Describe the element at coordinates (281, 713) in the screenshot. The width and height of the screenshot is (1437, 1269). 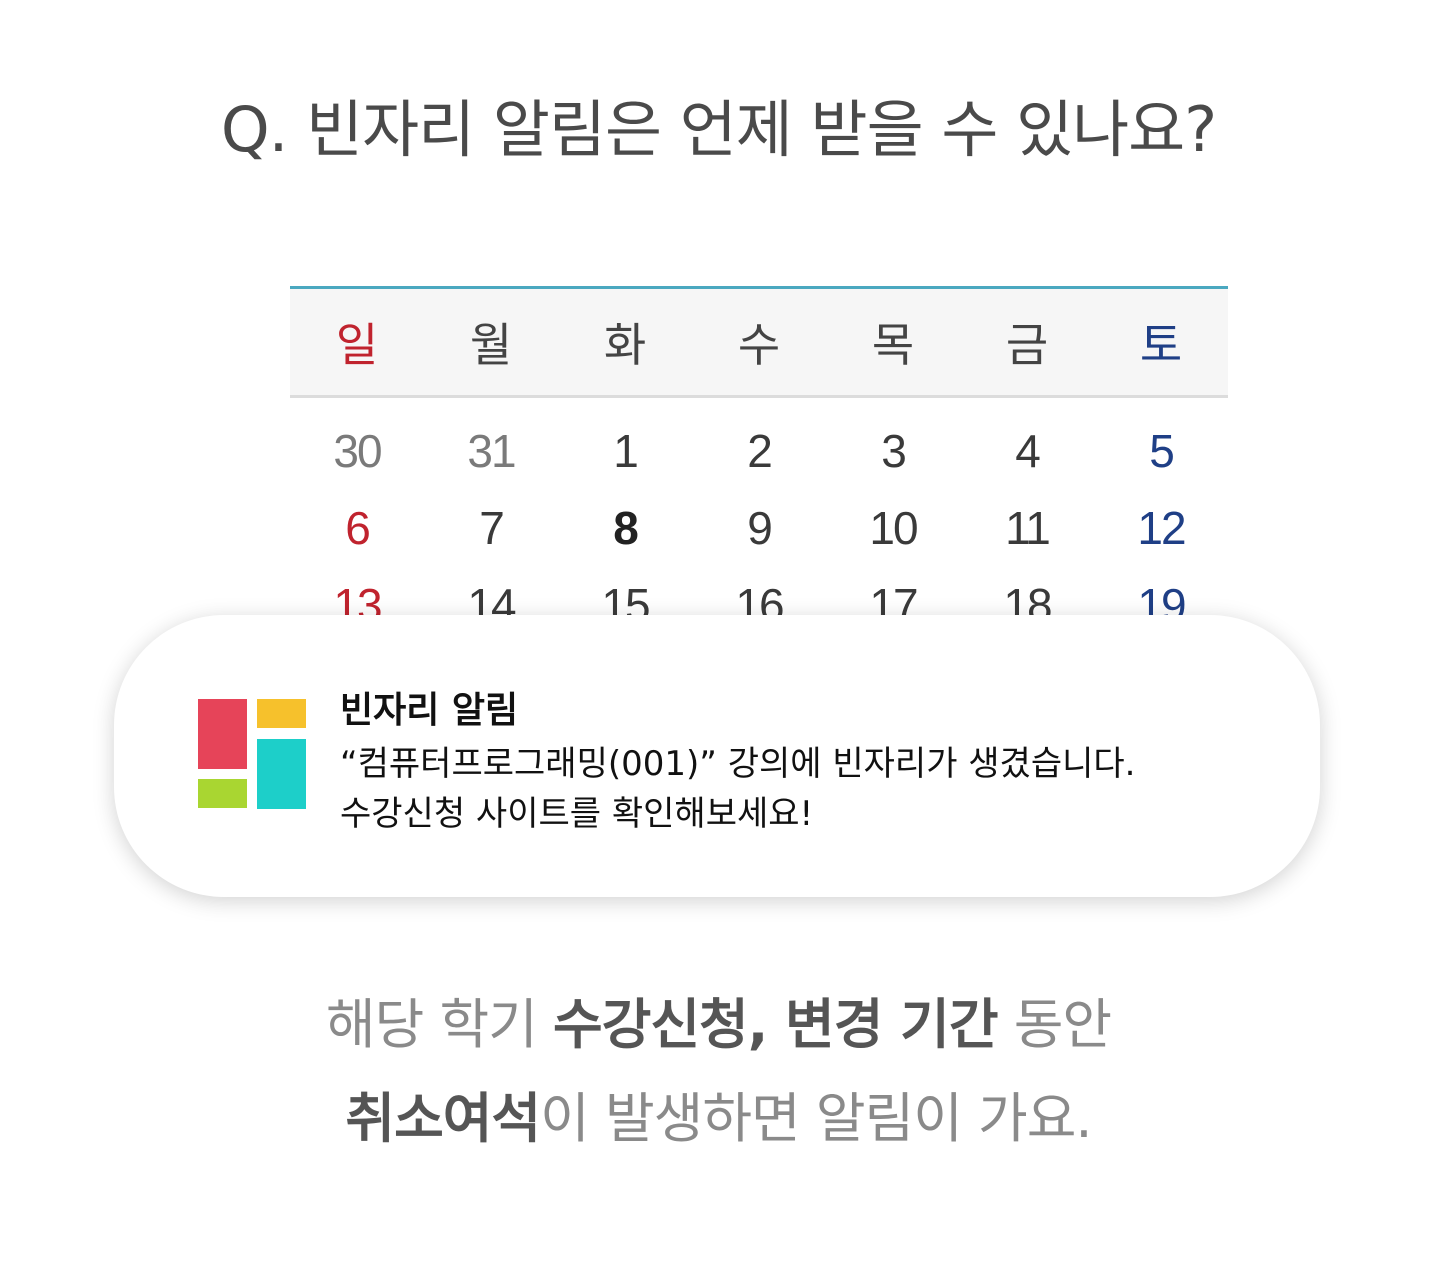
I see `logo-block-yellow` at that location.